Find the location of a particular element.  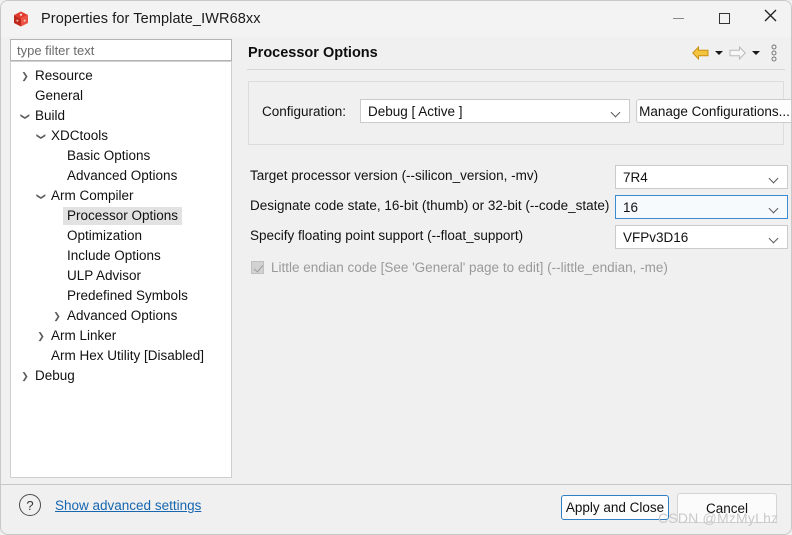

option-dropdown-1: 7R4 is located at coordinates (701, 177).